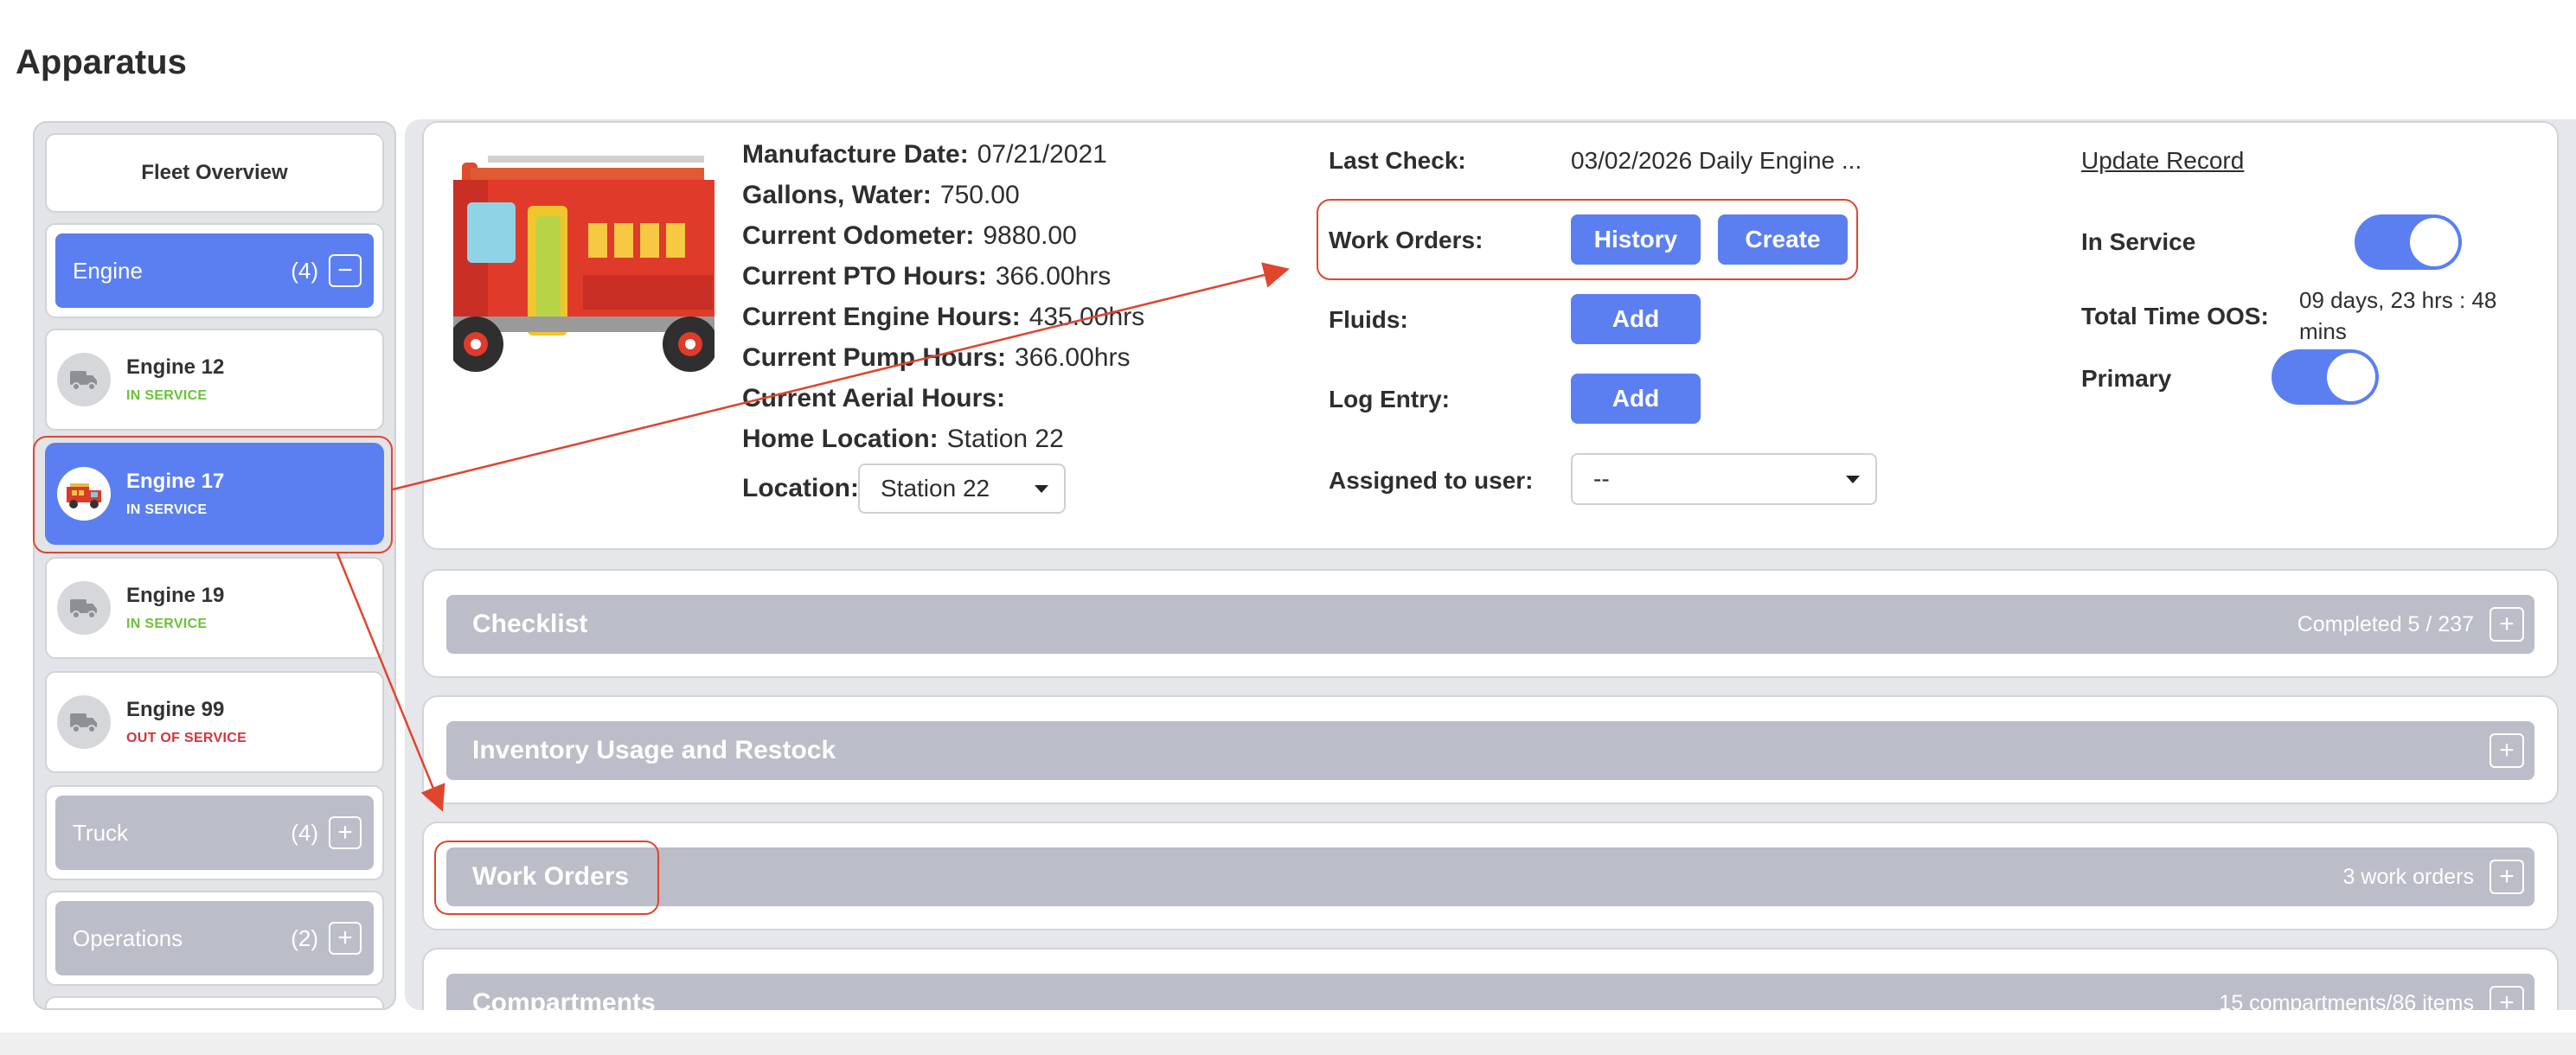 This screenshot has height=1055, width=2576. What do you see at coordinates (583, 262) in the screenshot?
I see `fire-truck-image` at bounding box center [583, 262].